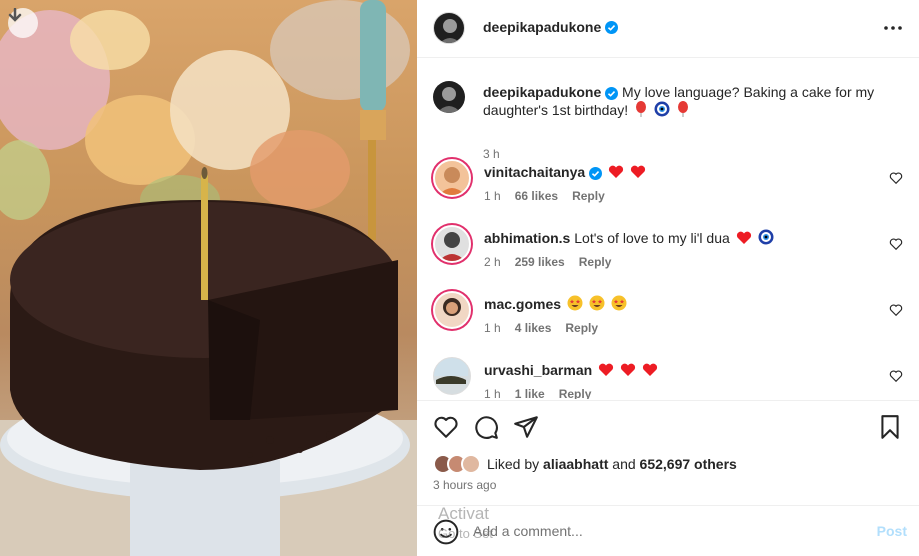  Describe the element at coordinates (653, 531) in the screenshot. I see `comment-input` at that location.